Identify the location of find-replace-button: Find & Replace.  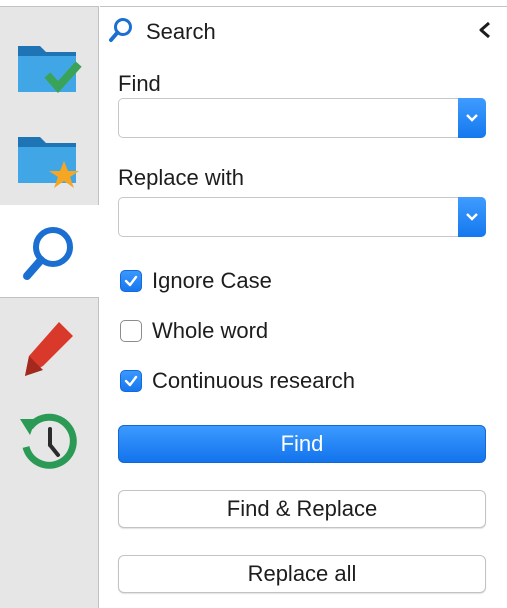
(302, 509).